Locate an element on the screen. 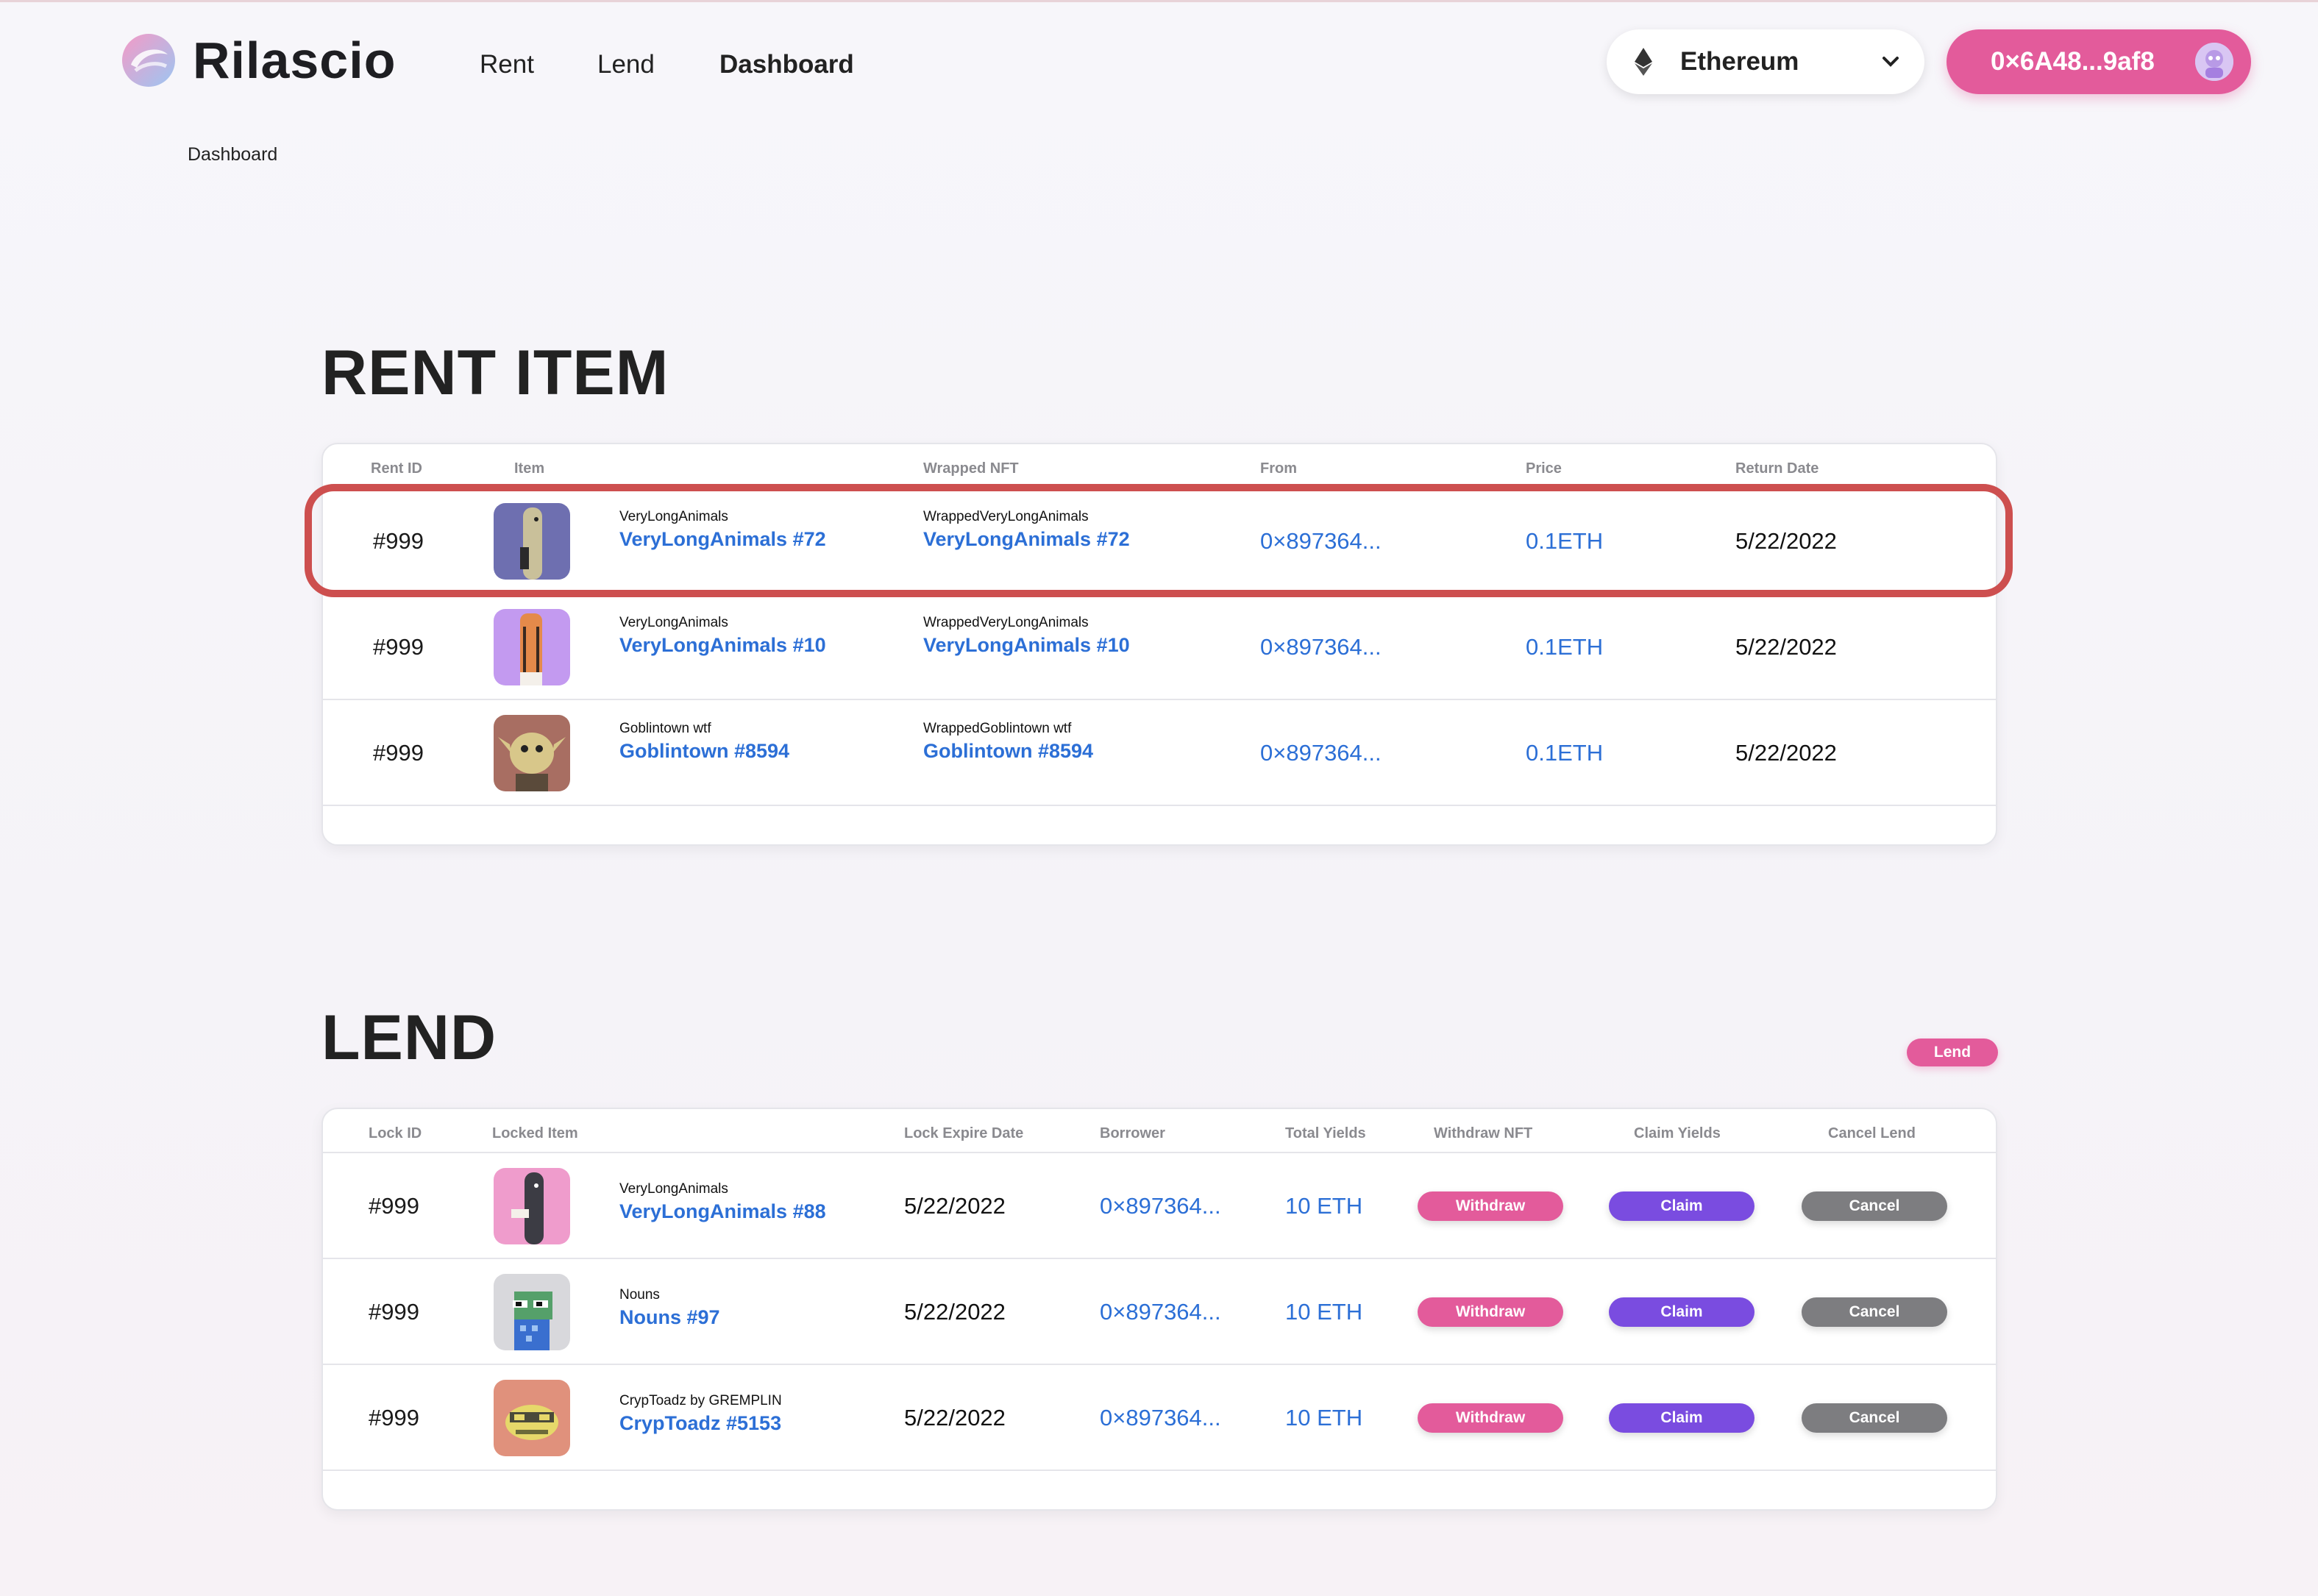 This screenshot has height=1596, width=2318. column-header: Lock Expire Date is located at coordinates (964, 1133).